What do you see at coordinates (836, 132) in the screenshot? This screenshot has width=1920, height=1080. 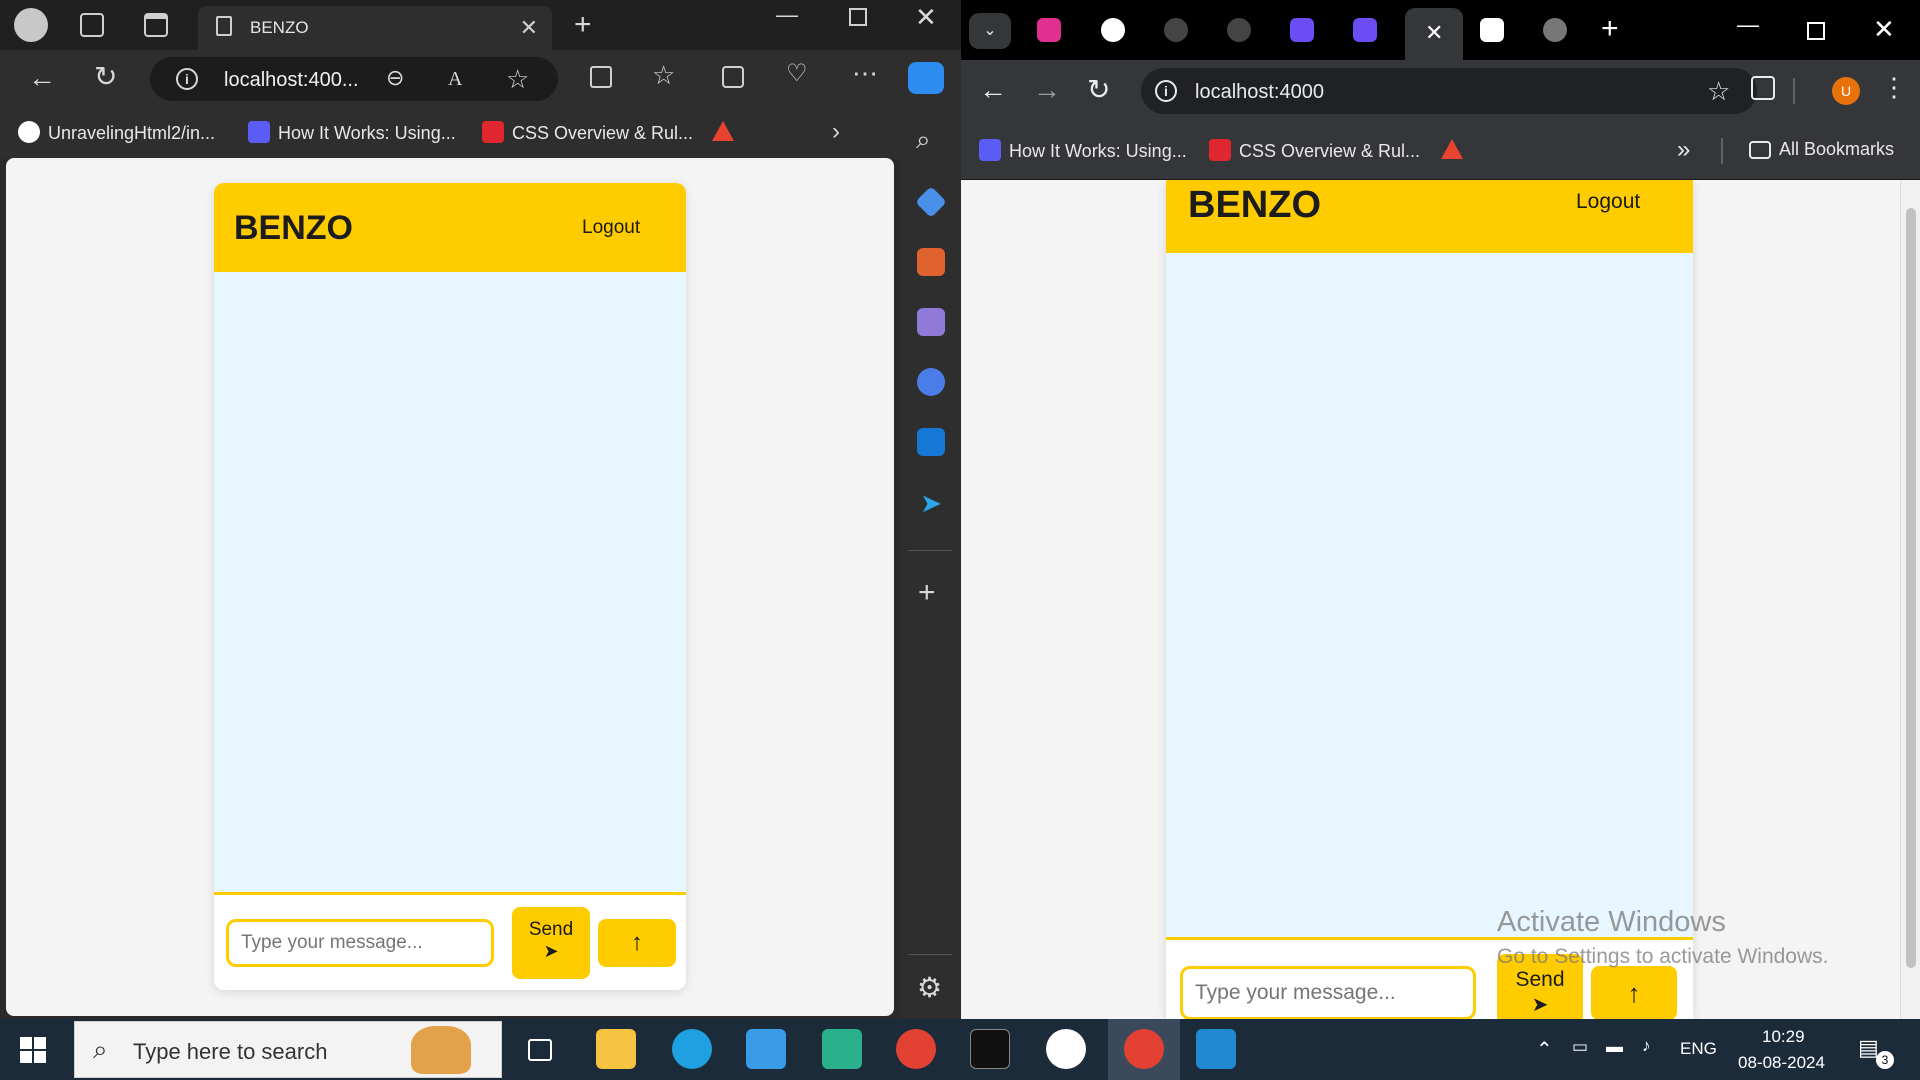 I see `bookmarks-overflow-icon: ›` at bounding box center [836, 132].